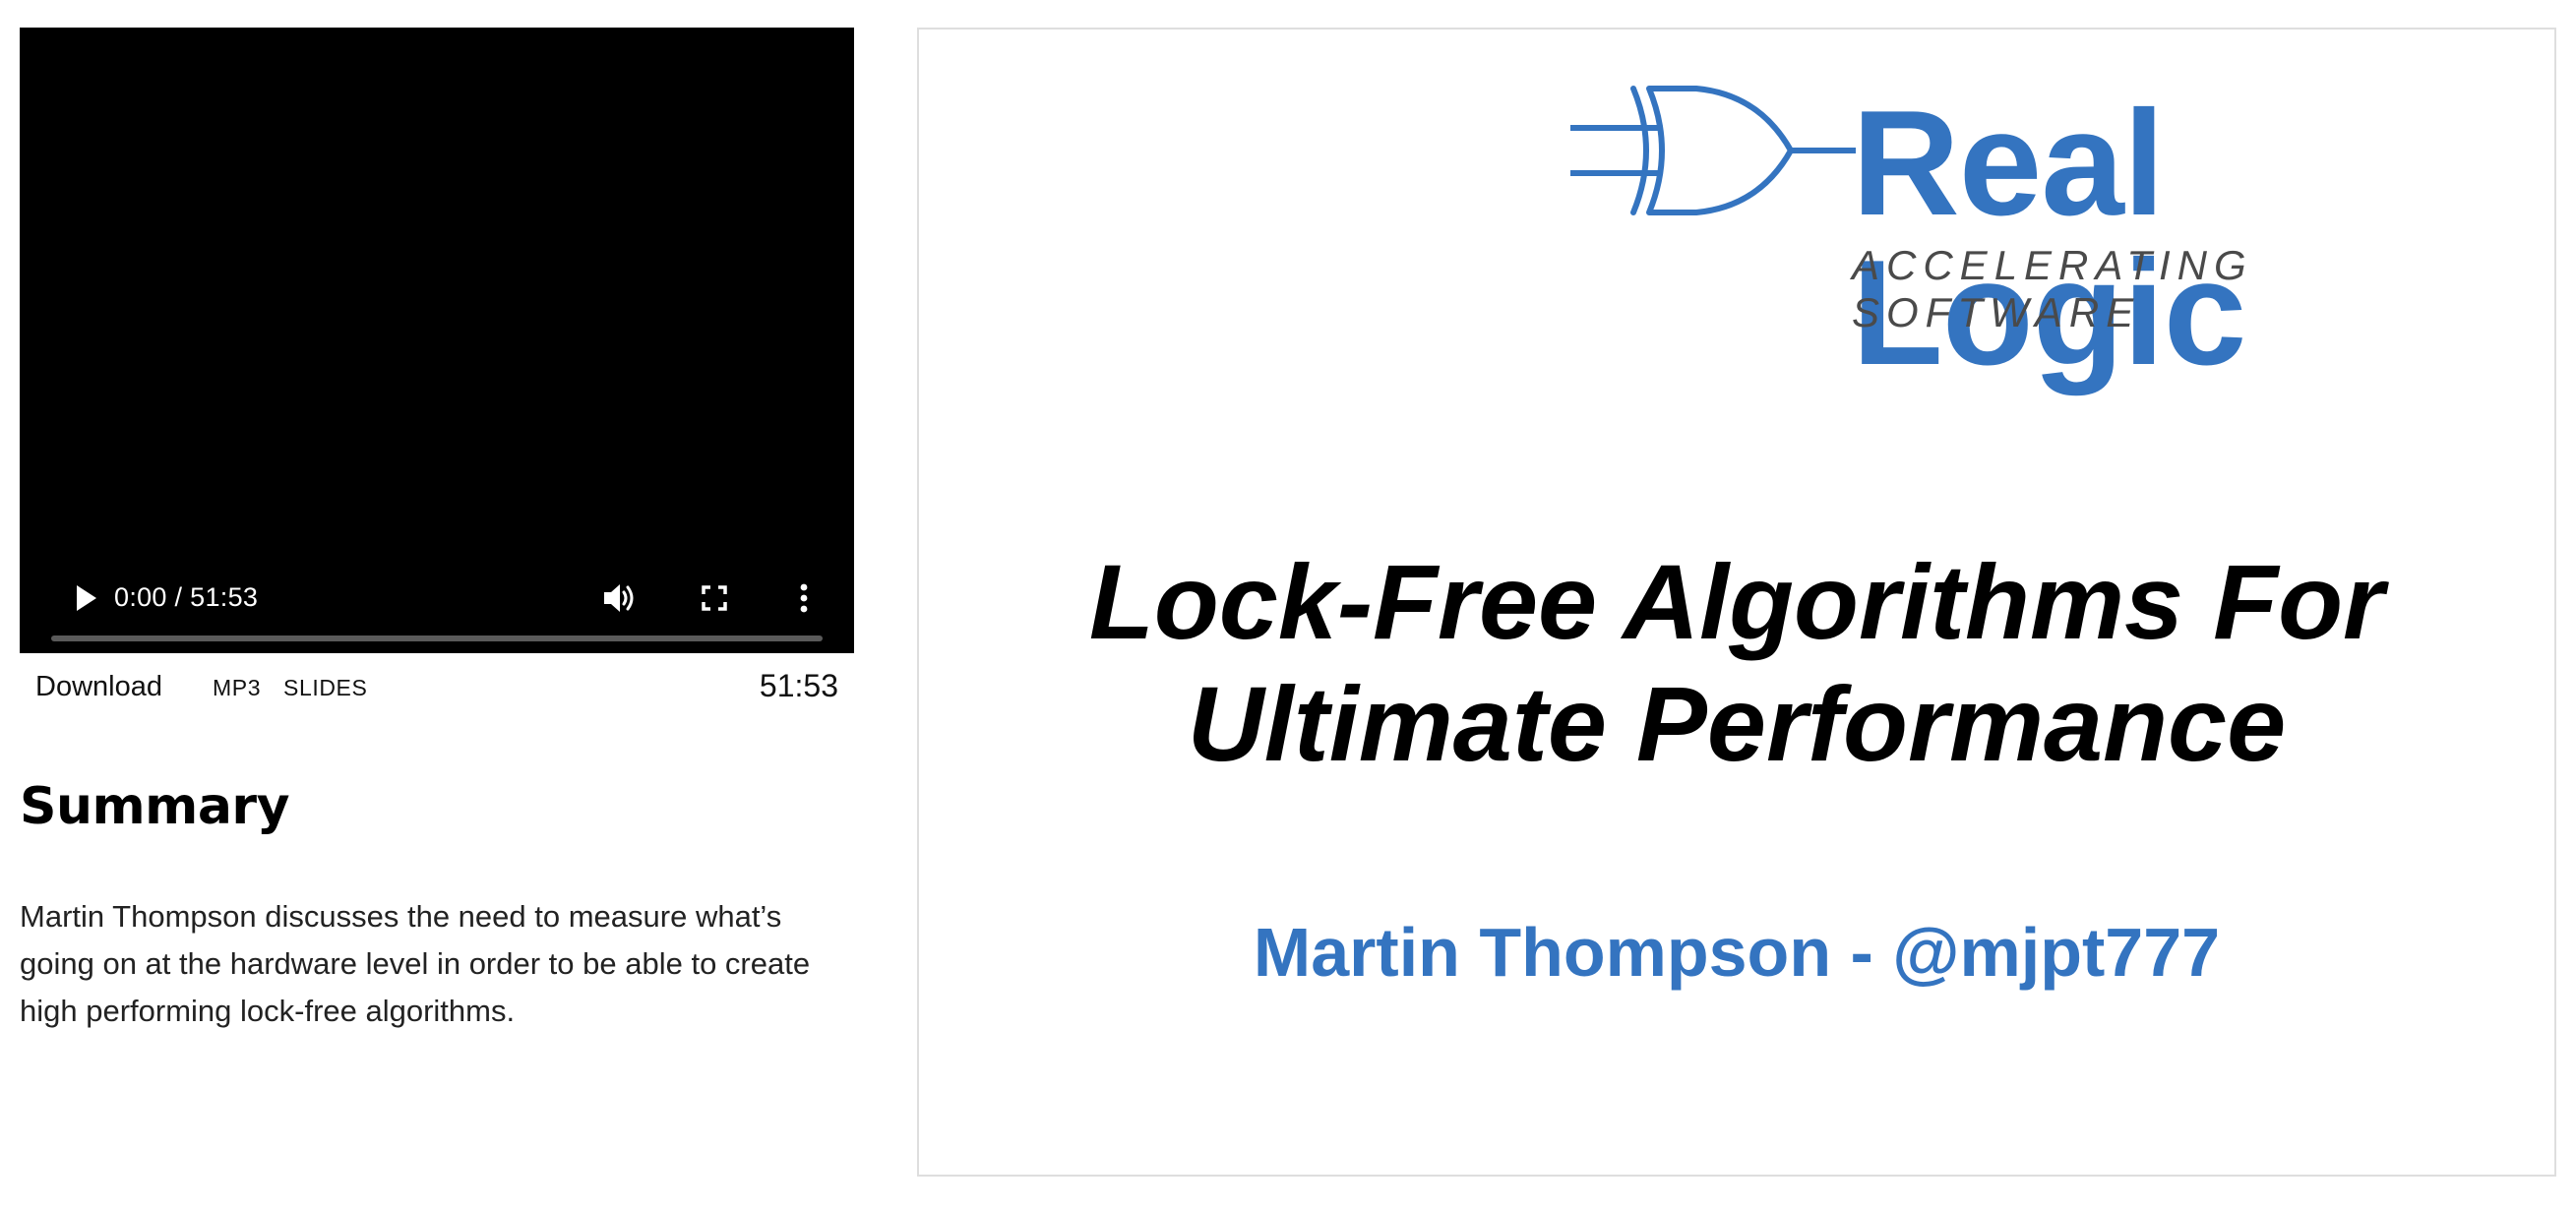 The width and height of the screenshot is (2576, 1210). What do you see at coordinates (798, 685) in the screenshot?
I see `duration-label: 51:53` at bounding box center [798, 685].